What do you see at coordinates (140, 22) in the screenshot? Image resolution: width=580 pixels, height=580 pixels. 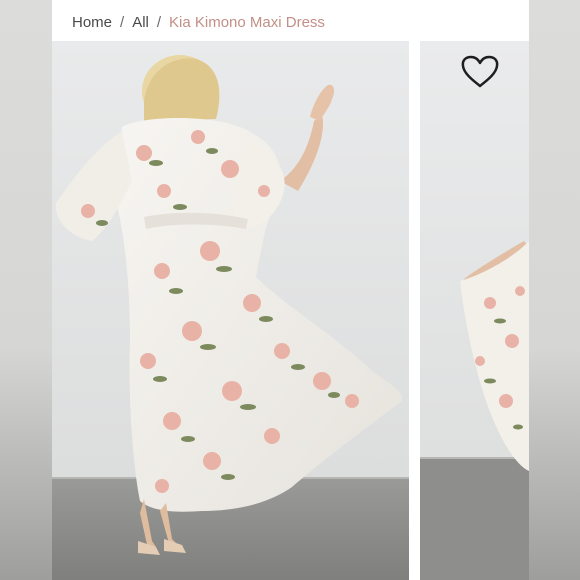 I see `breadcrumb-all-link: All` at bounding box center [140, 22].